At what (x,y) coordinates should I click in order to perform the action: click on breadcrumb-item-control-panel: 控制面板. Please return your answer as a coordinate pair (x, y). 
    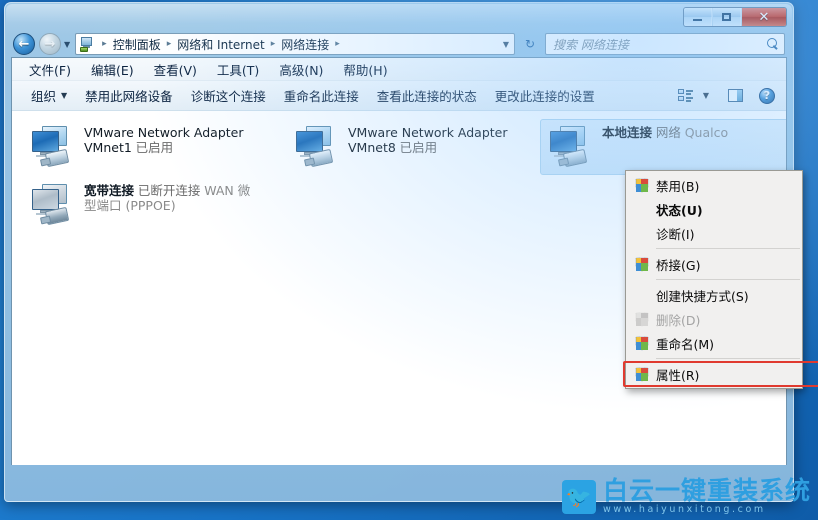
    Looking at the image, I should click on (137, 44).